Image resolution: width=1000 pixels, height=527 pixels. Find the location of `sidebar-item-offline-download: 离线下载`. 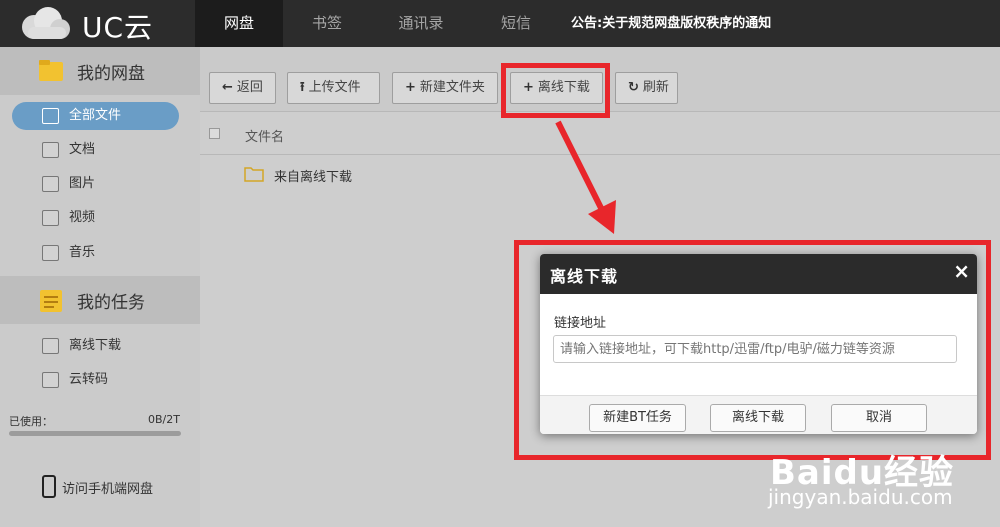

sidebar-item-offline-download: 离线下载 is located at coordinates (95, 346).